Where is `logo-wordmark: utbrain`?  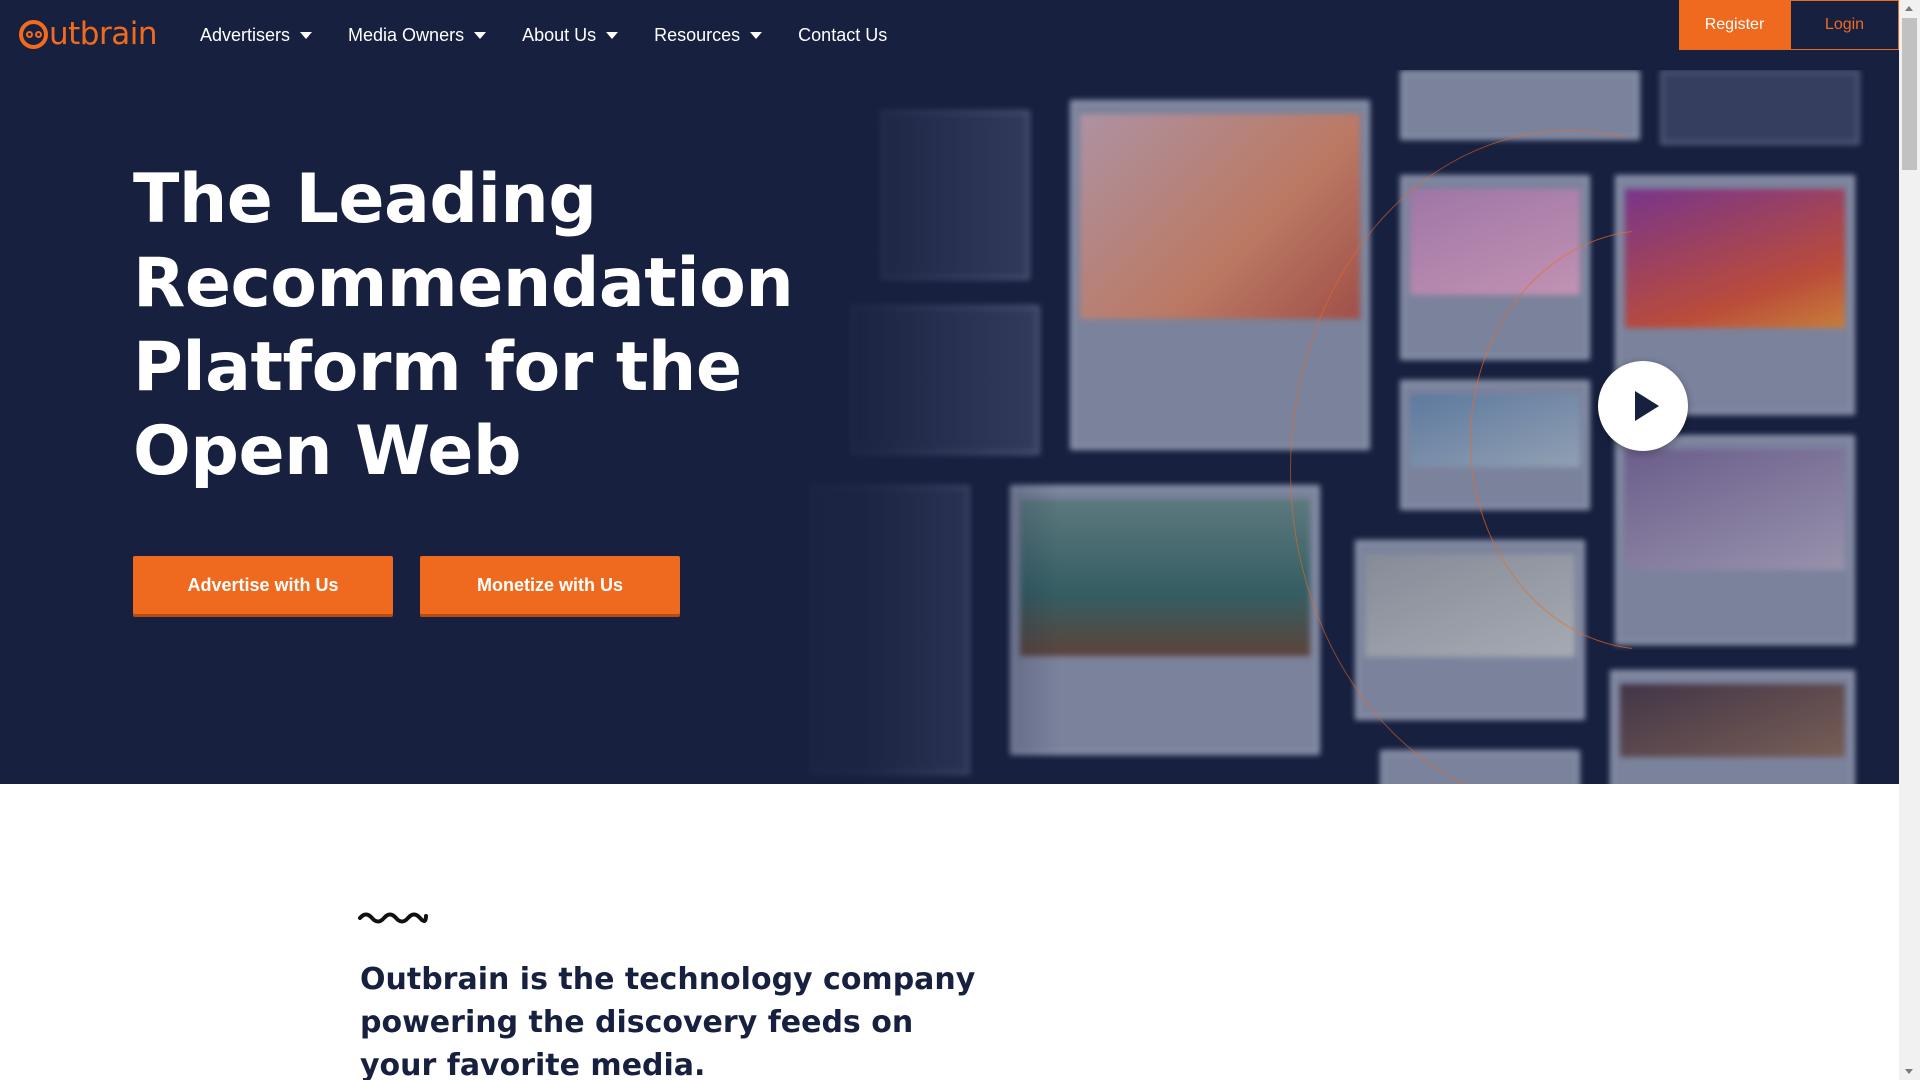 logo-wordmark: utbrain is located at coordinates (103, 33).